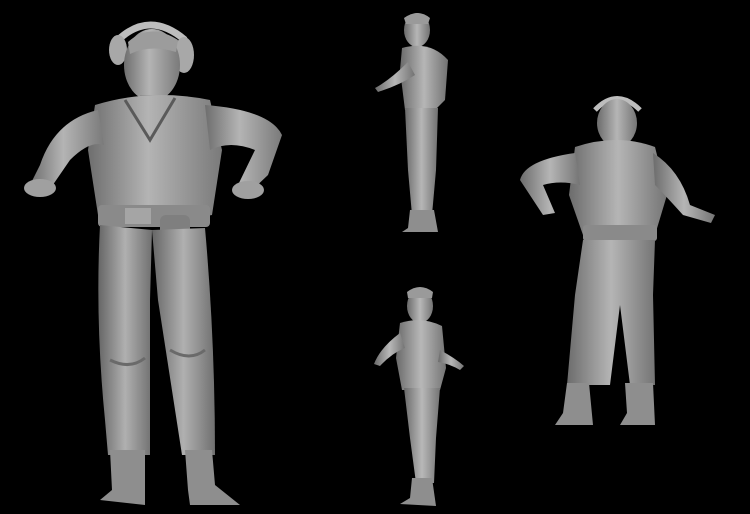 The width and height of the screenshot is (750, 514). I want to click on soldier-figure-side-icon, so click(411, 122).